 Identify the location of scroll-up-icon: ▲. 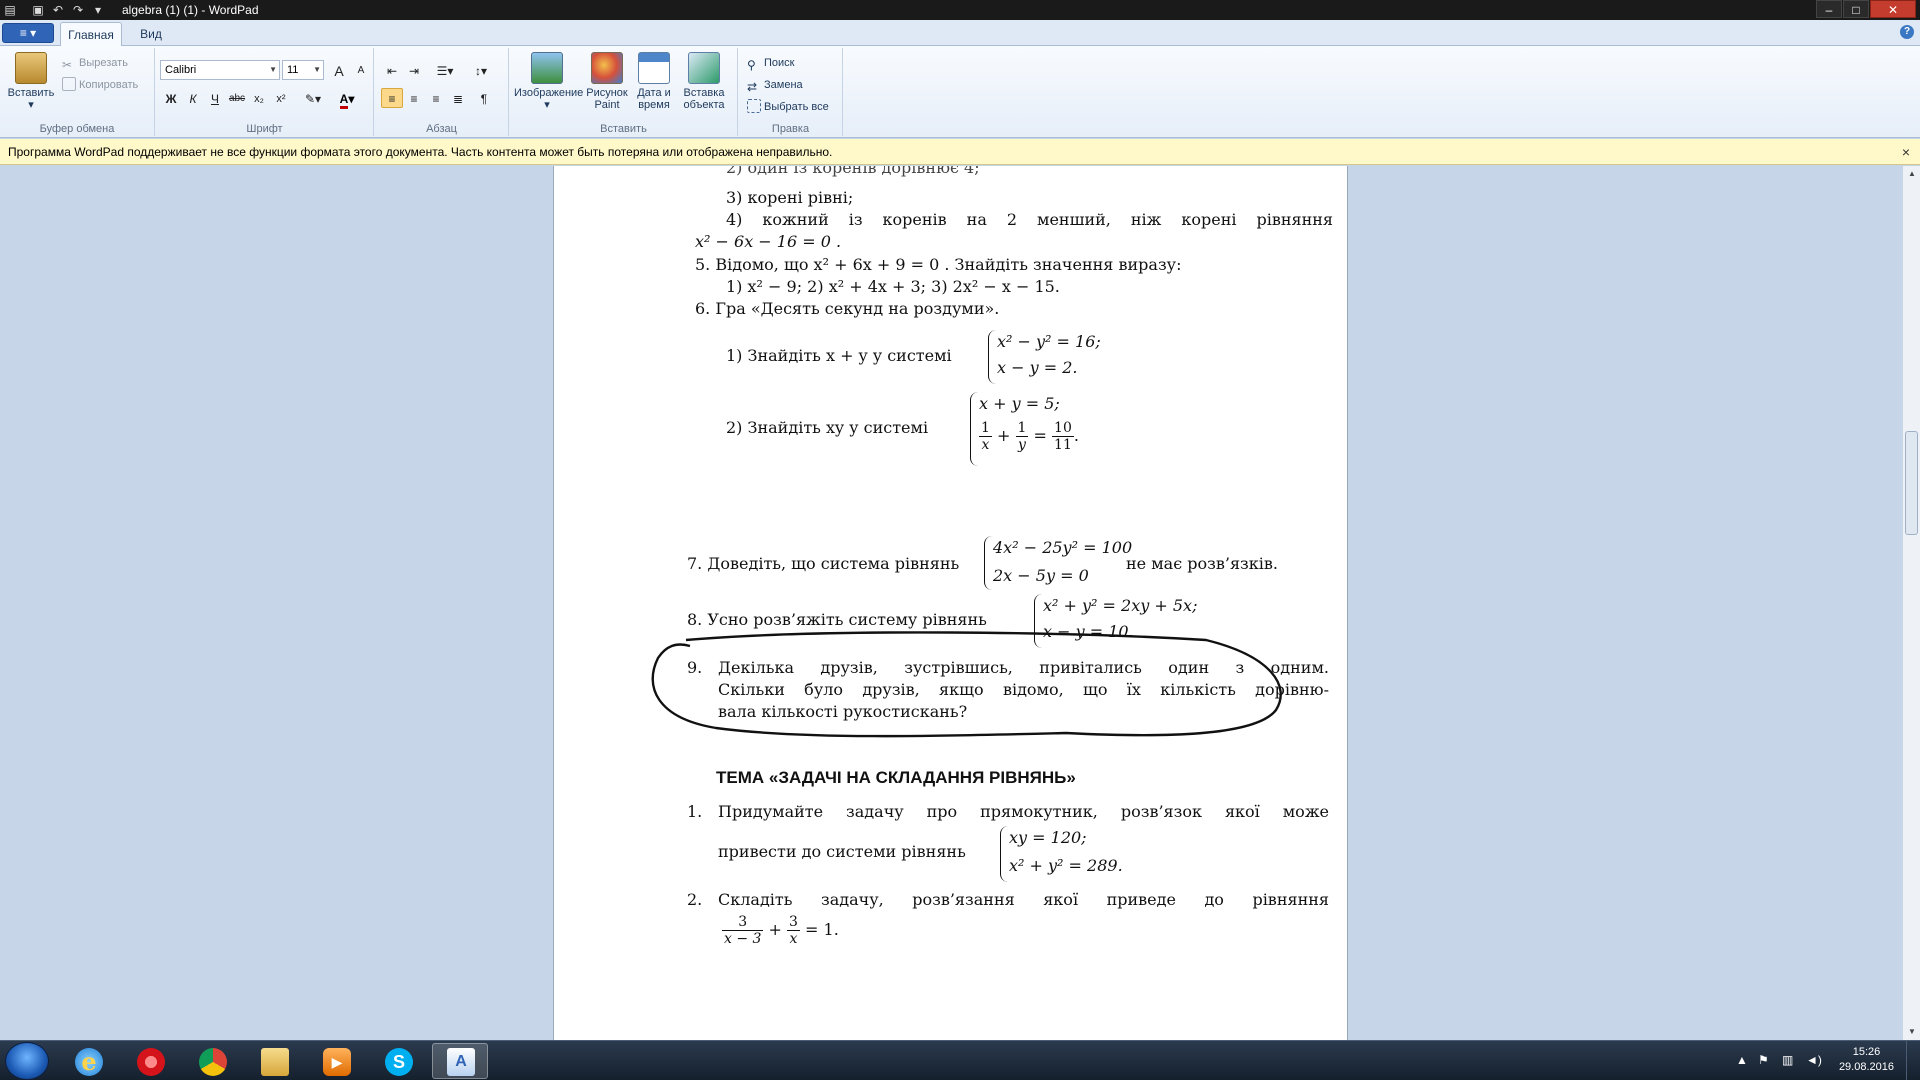
(1911, 174).